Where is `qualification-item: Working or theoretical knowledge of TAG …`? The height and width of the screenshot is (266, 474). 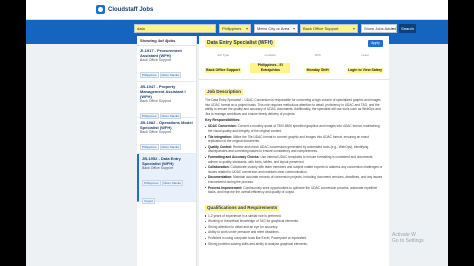
qualification-item: Working or theoretical knowledge of TAG … is located at coordinates (294, 221).